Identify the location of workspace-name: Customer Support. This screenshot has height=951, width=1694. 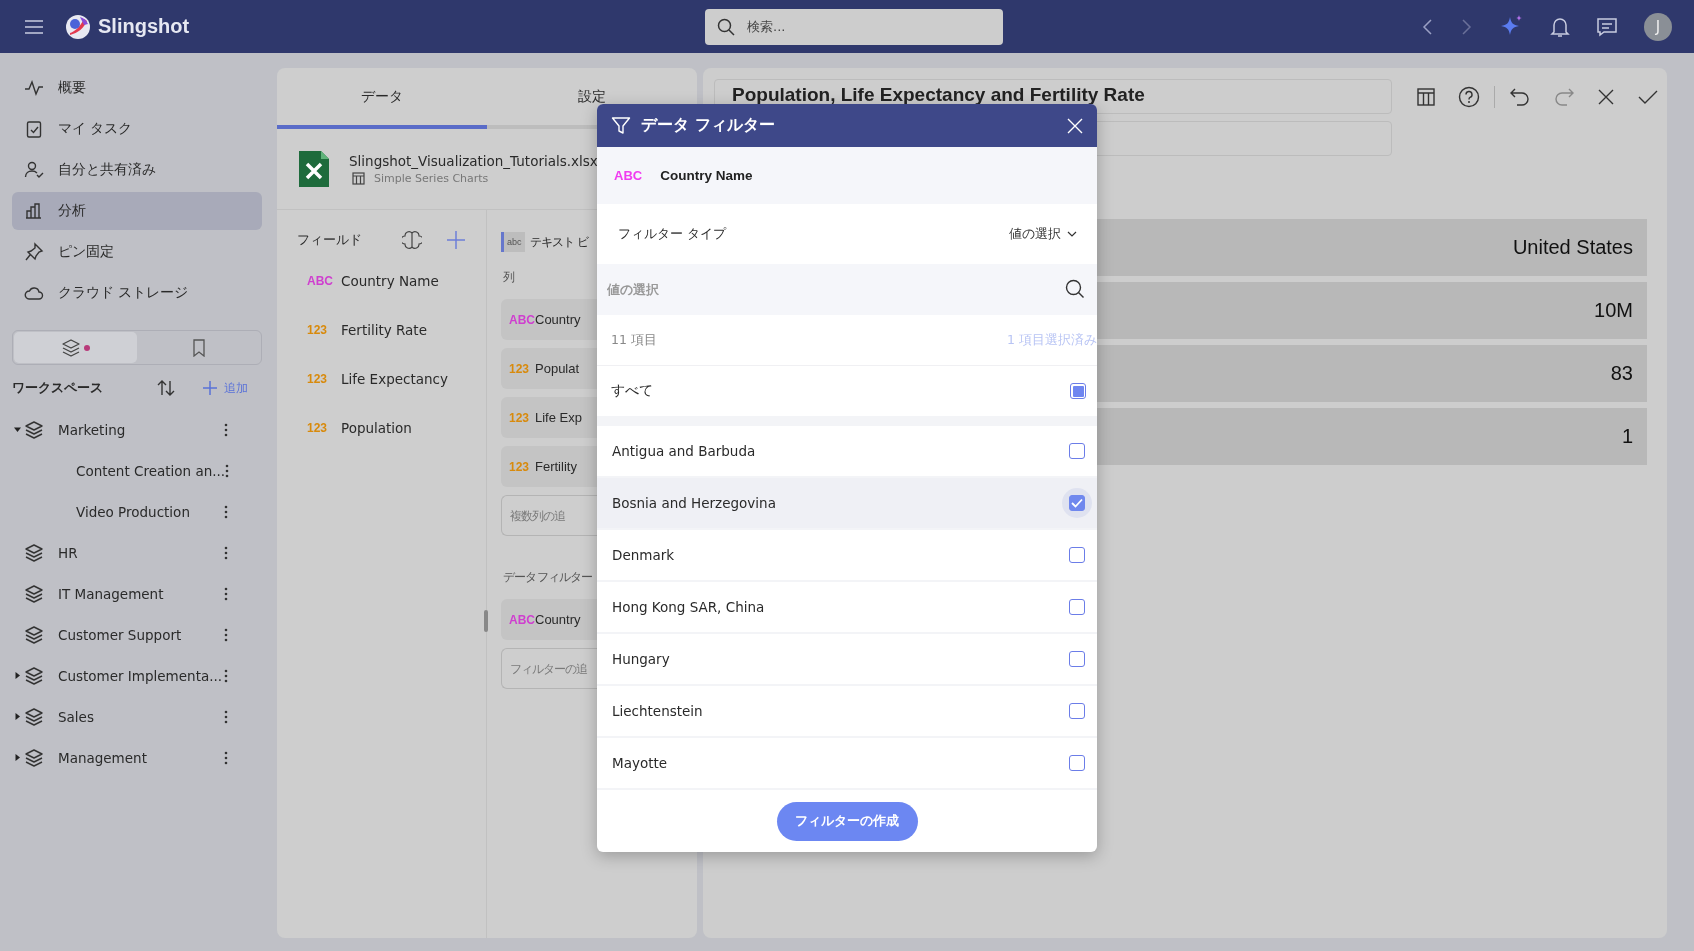
(120, 634).